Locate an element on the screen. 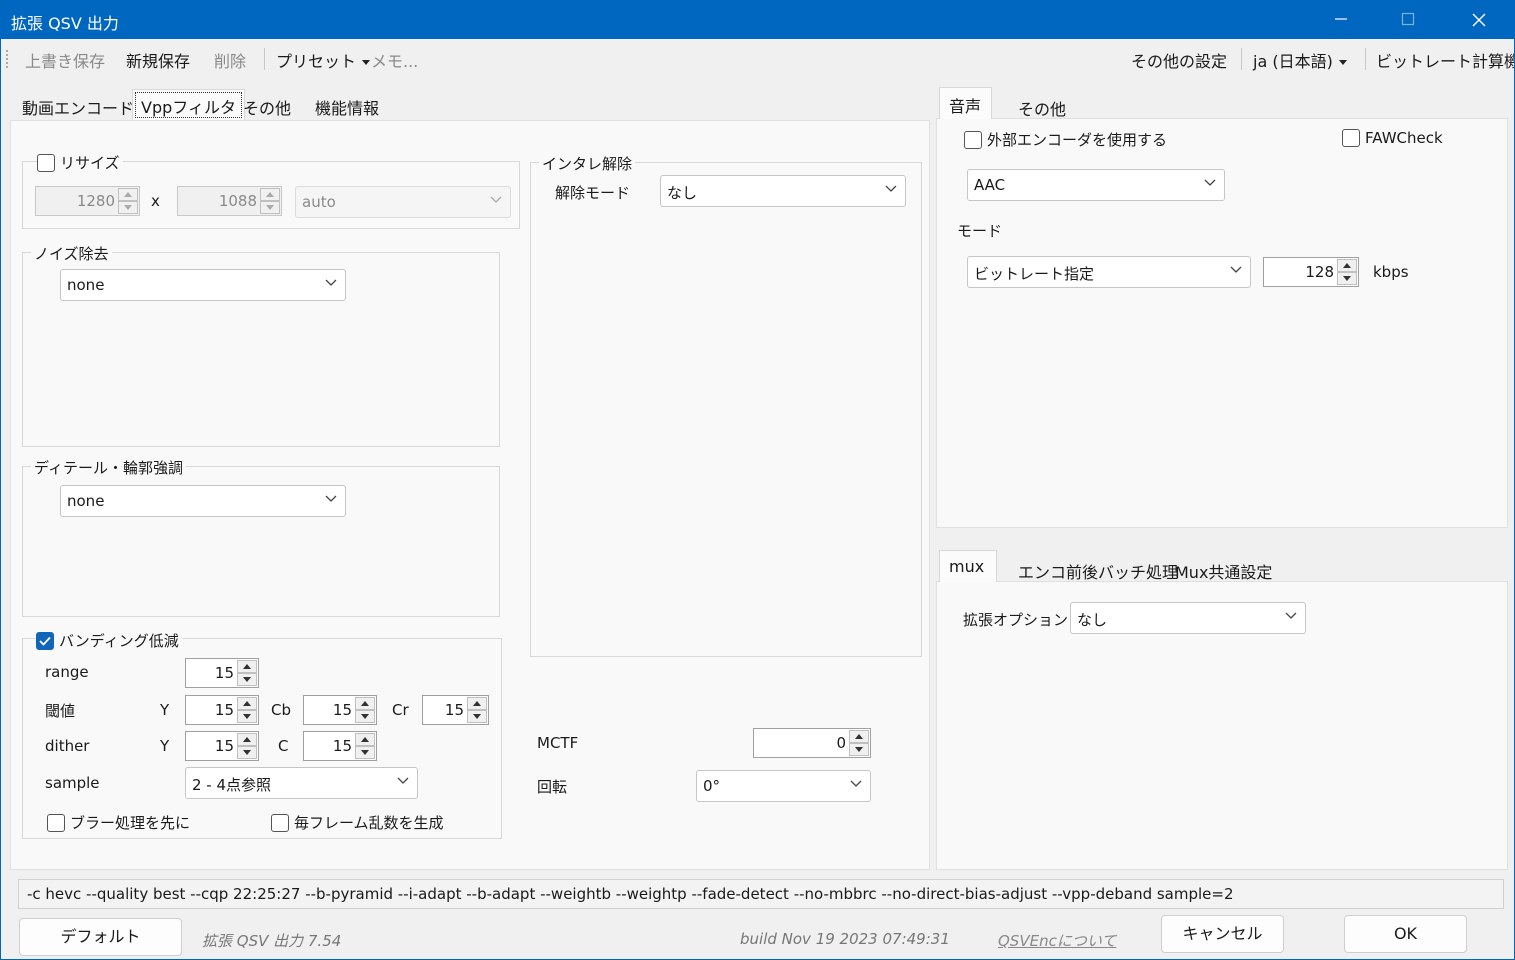  toolbar-separator is located at coordinates (1365, 59).